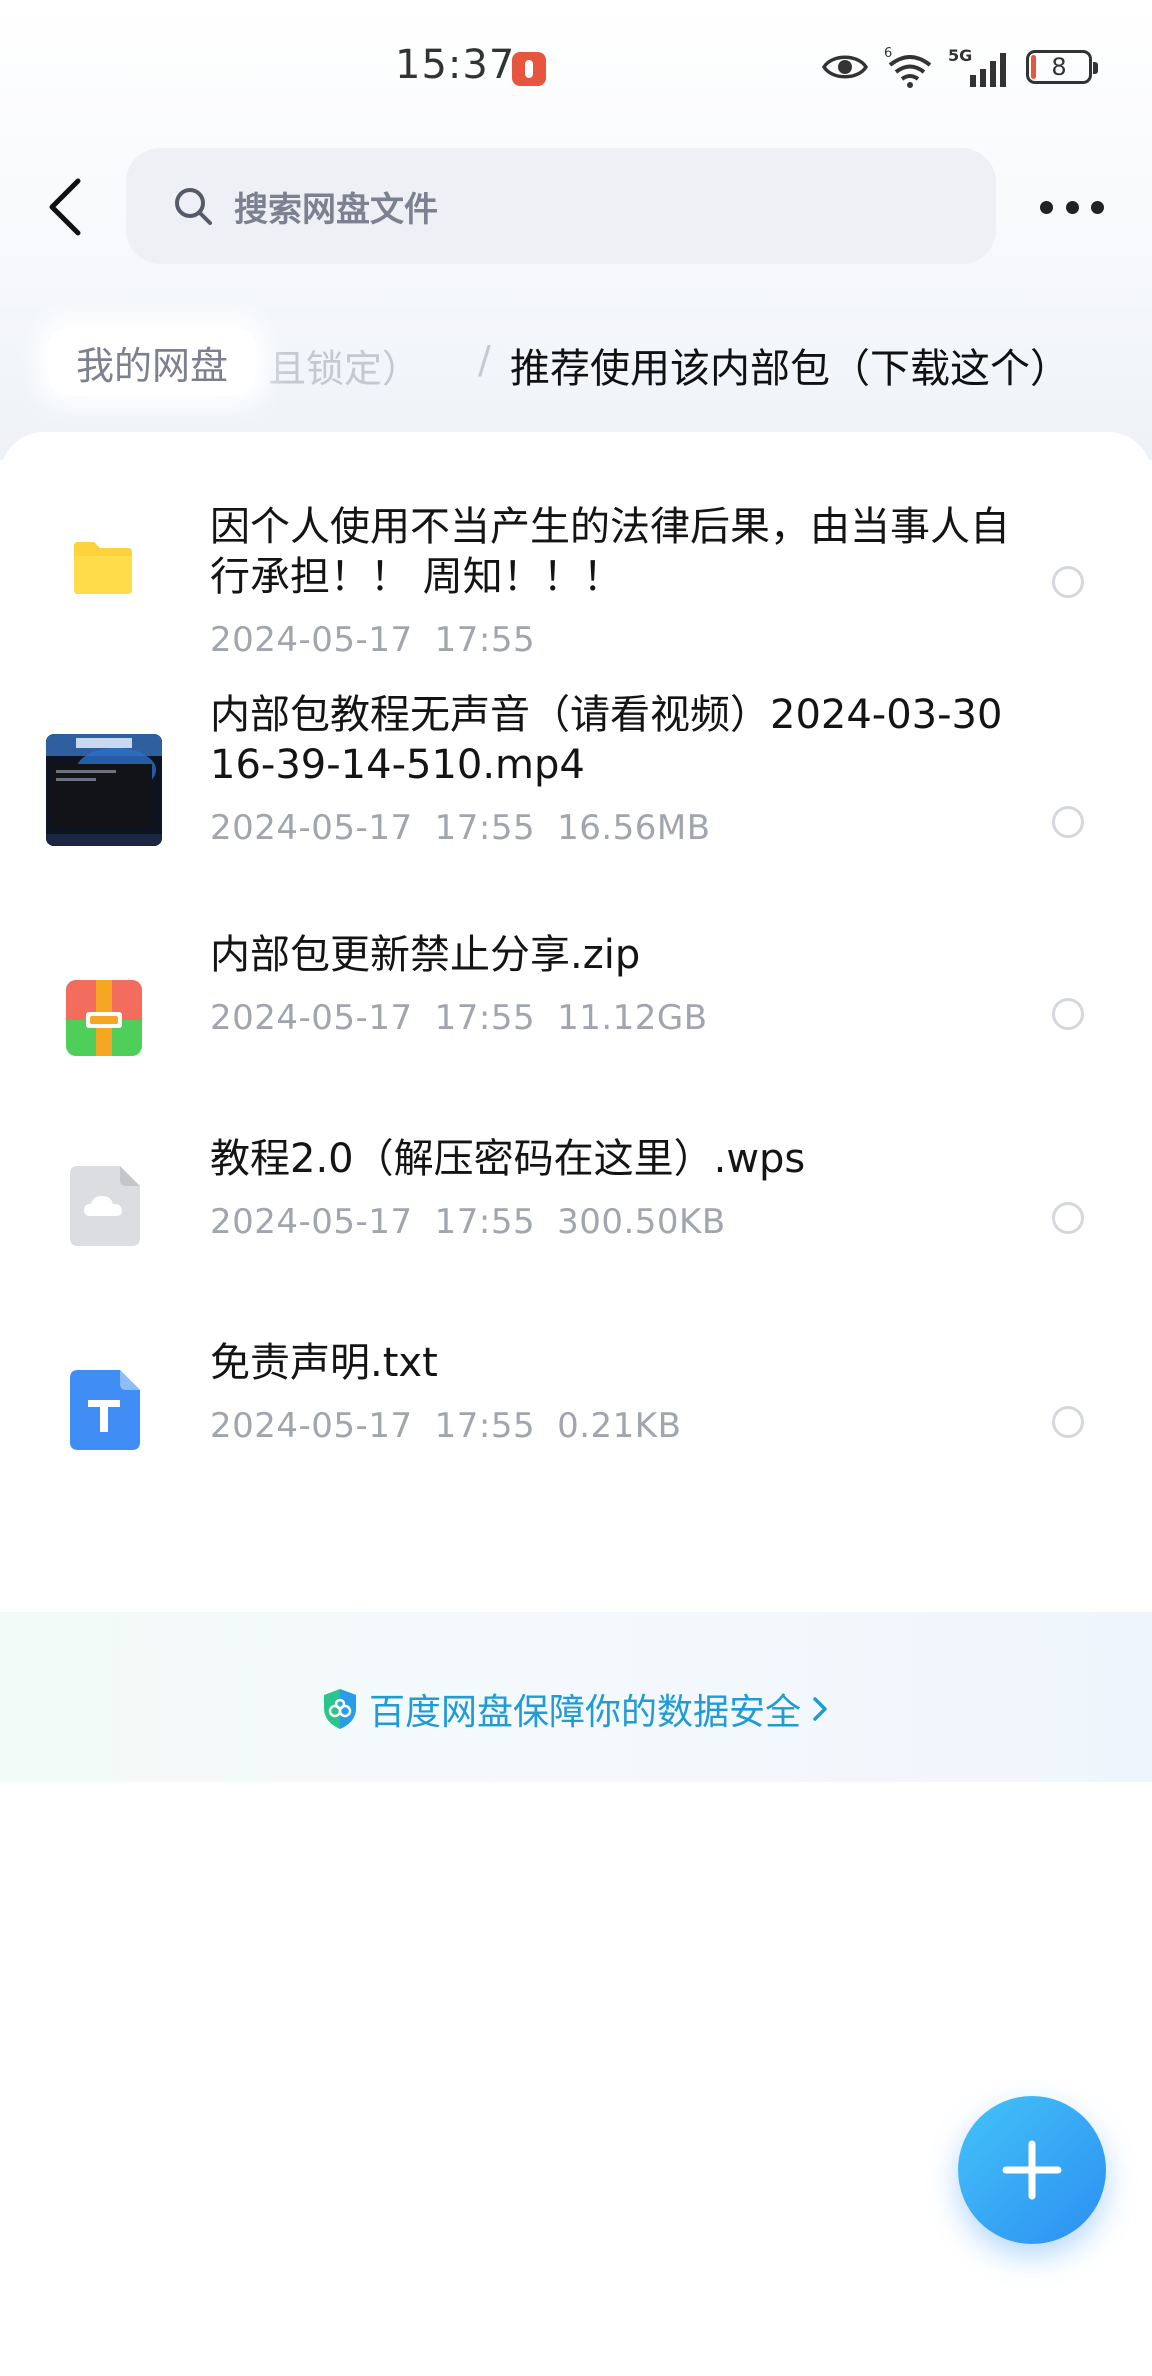 Image resolution: width=1152 pixels, height=2376 pixels. What do you see at coordinates (339, 1709) in the screenshot?
I see `shield-icon` at bounding box center [339, 1709].